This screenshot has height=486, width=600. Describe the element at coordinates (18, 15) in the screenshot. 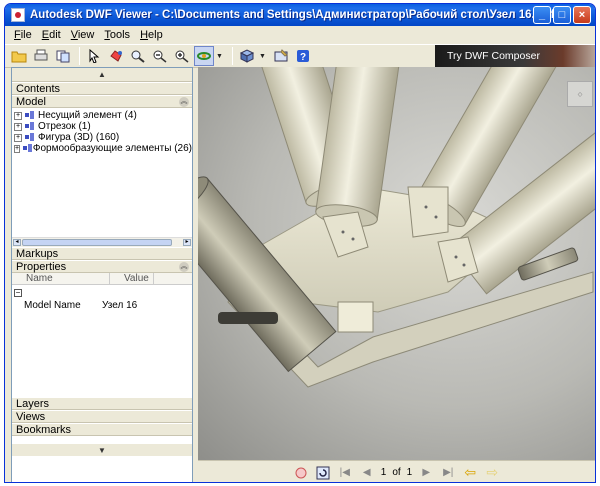

I see `dwf-app-icon` at that location.